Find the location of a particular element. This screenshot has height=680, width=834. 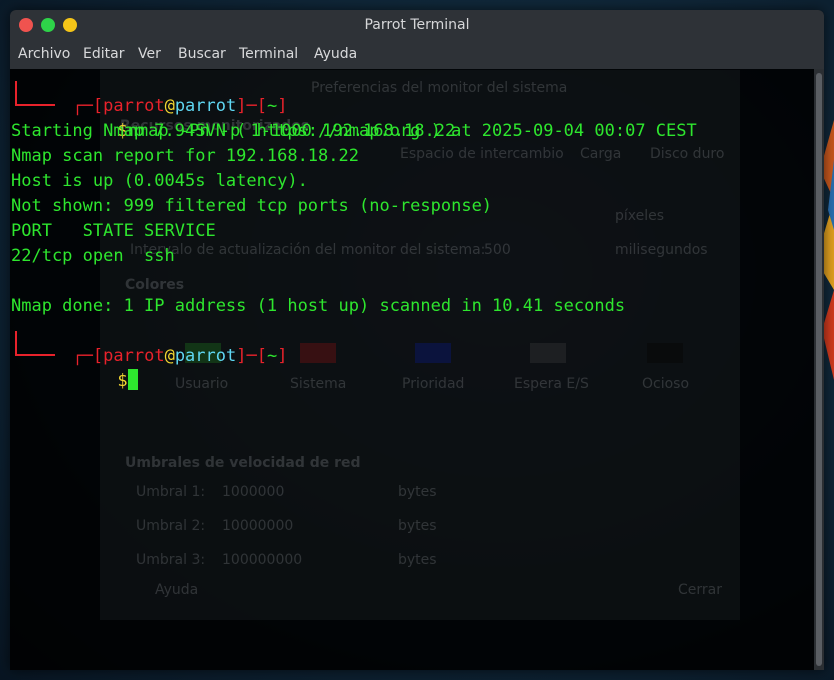

menu-editar: Editar is located at coordinates (103, 54).